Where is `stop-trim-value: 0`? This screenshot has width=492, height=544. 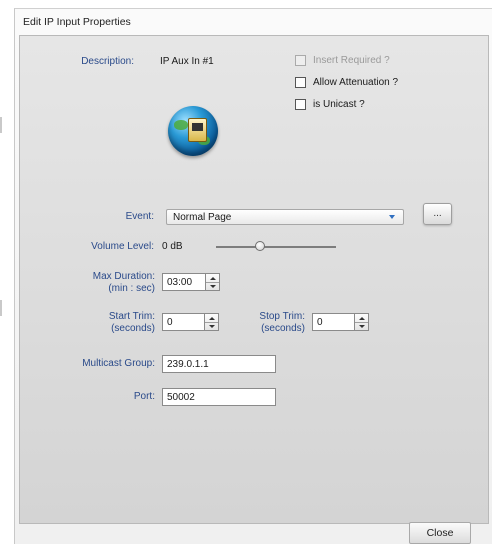
stop-trim-value: 0 is located at coordinates (320, 322).